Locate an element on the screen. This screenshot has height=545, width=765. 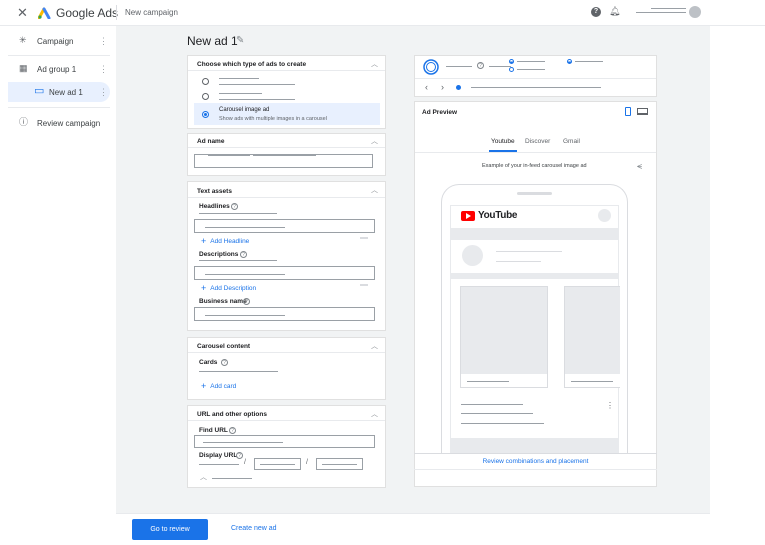
business-name-input is located at coordinates (284, 314).